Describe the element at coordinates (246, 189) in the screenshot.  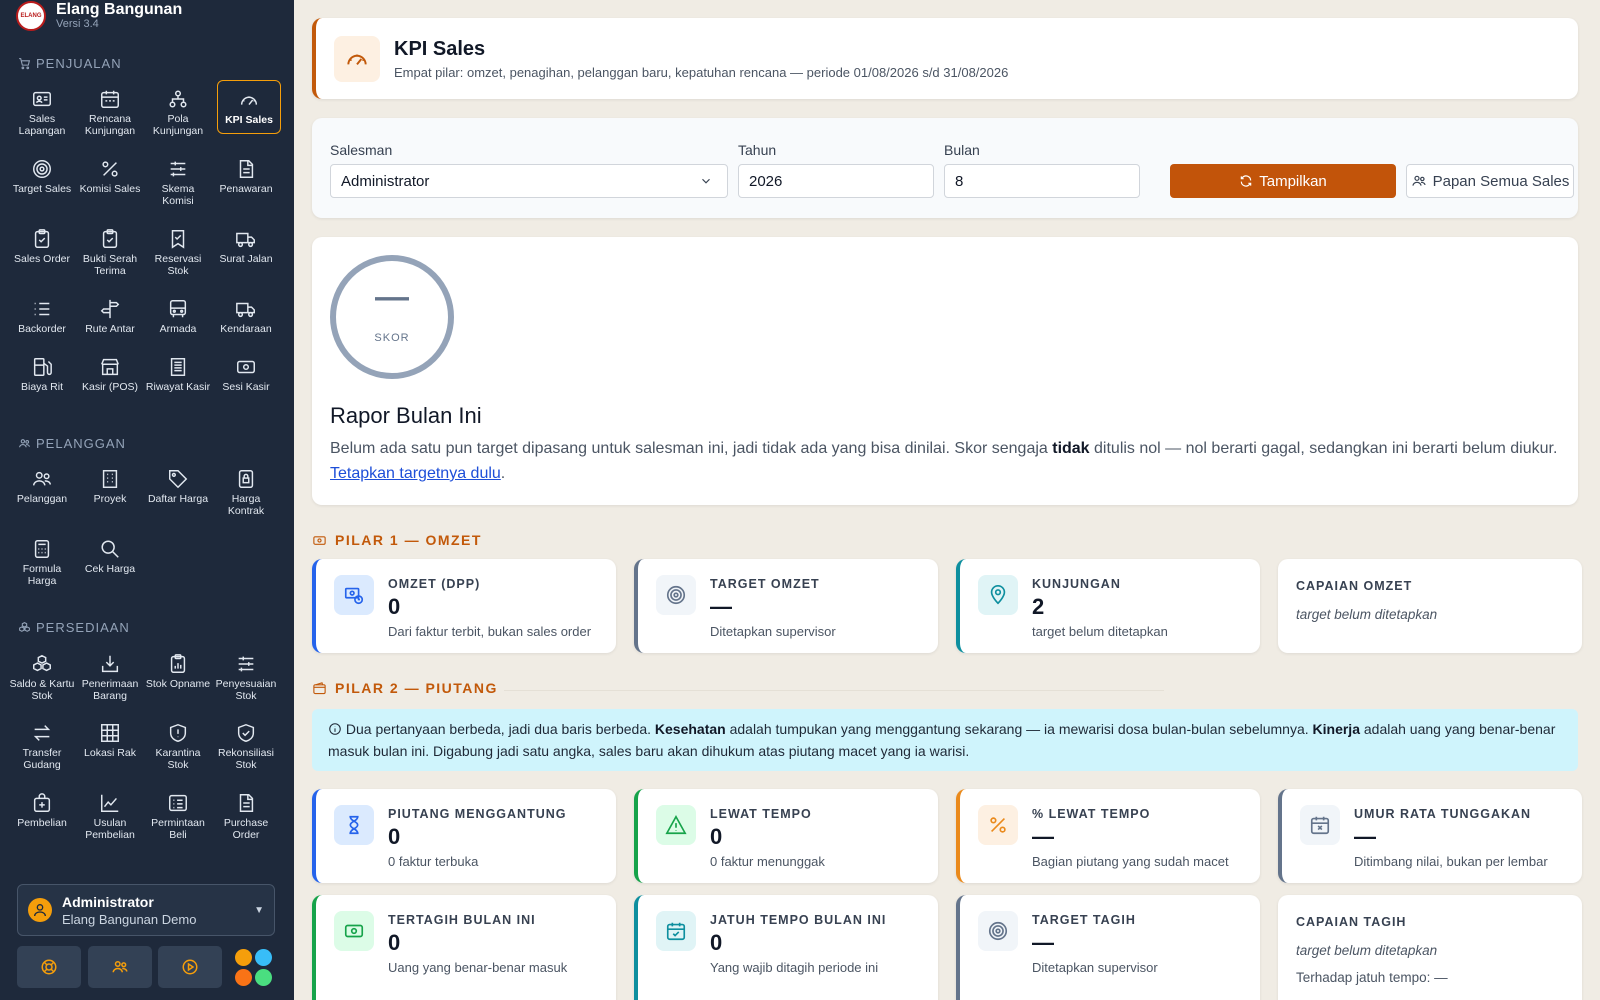
I see `sidebar-item-label: Penawaran` at that location.